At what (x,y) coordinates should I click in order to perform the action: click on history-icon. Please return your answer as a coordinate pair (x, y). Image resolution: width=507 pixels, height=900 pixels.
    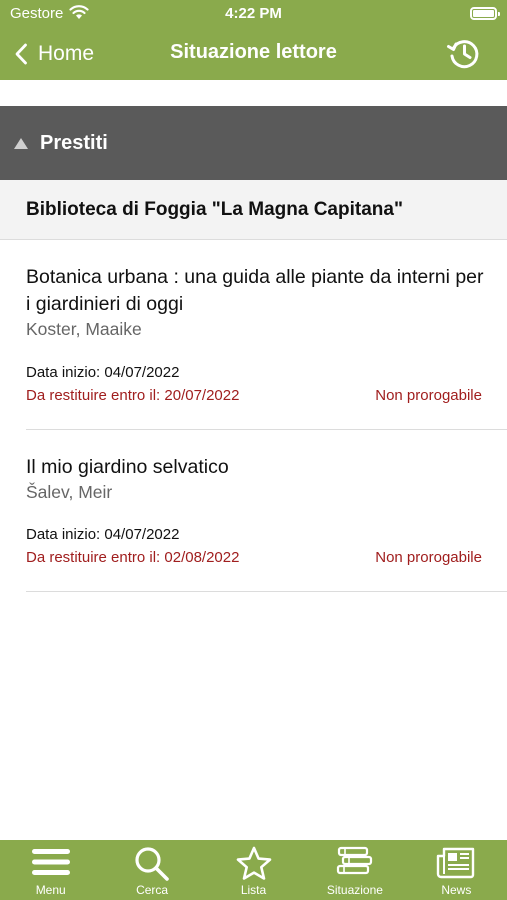
    Looking at the image, I should click on (464, 53).